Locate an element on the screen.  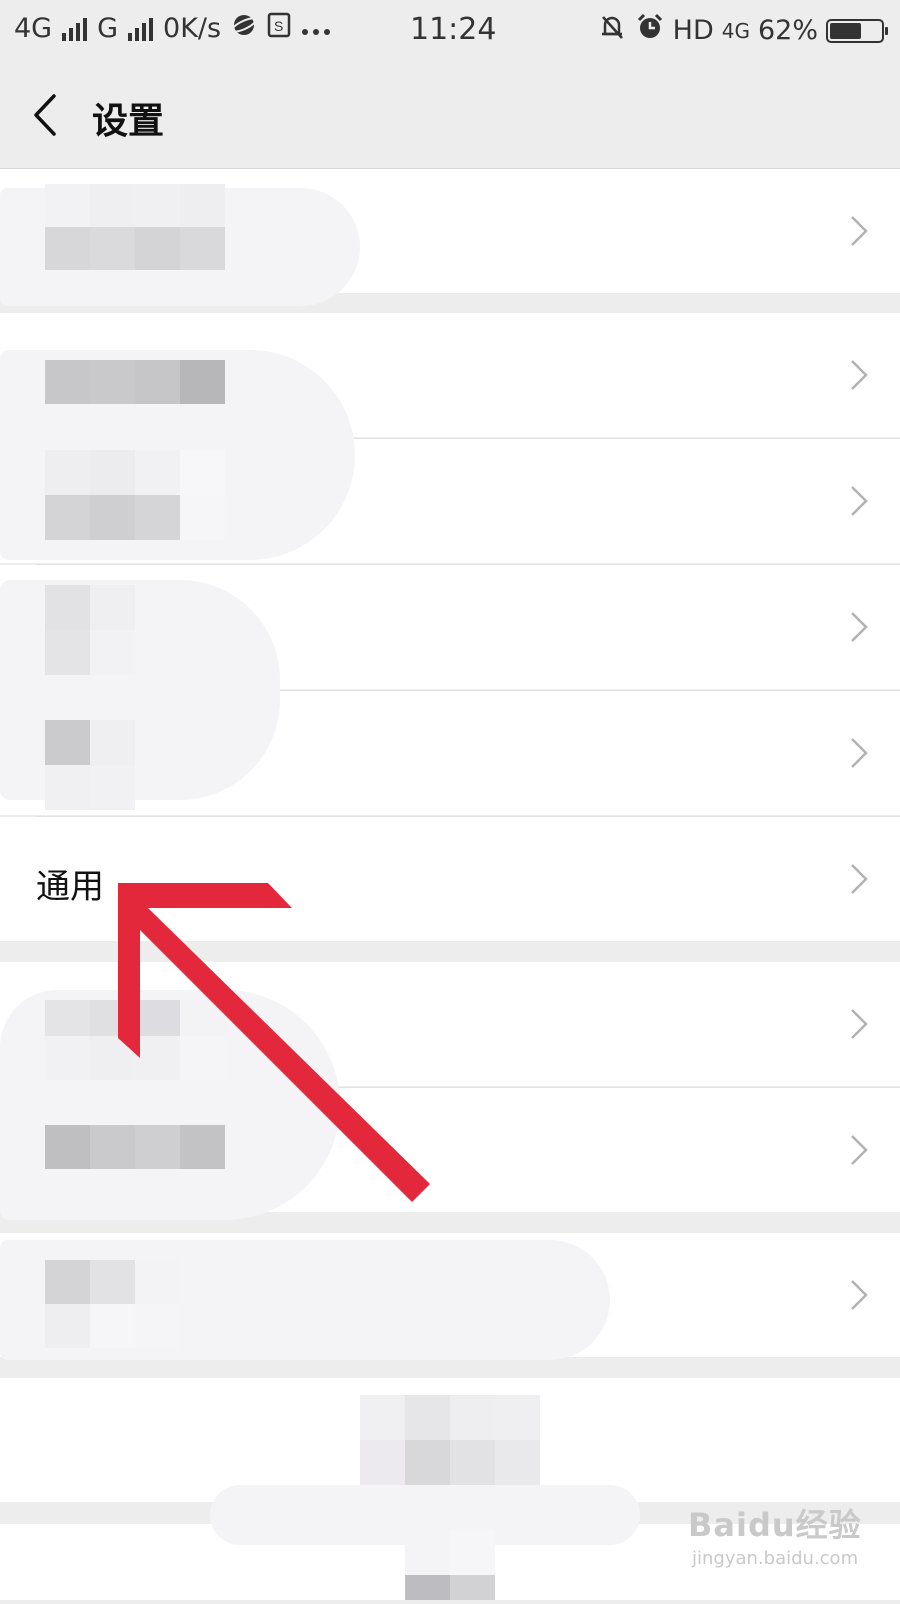
network-type-2: G is located at coordinates (108, 28).